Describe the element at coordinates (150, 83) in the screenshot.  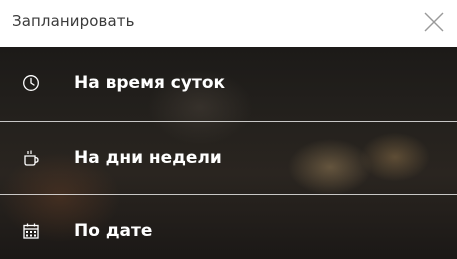
I see `menu-item-label: На время суток` at that location.